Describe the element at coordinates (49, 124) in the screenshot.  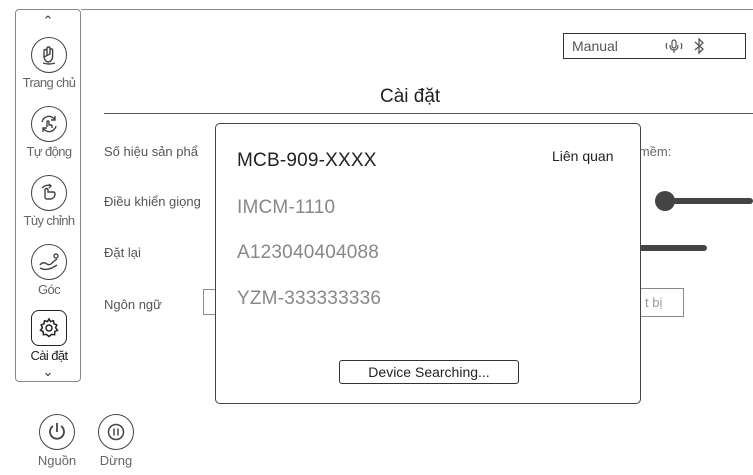
I see `auto-cycle-icon` at that location.